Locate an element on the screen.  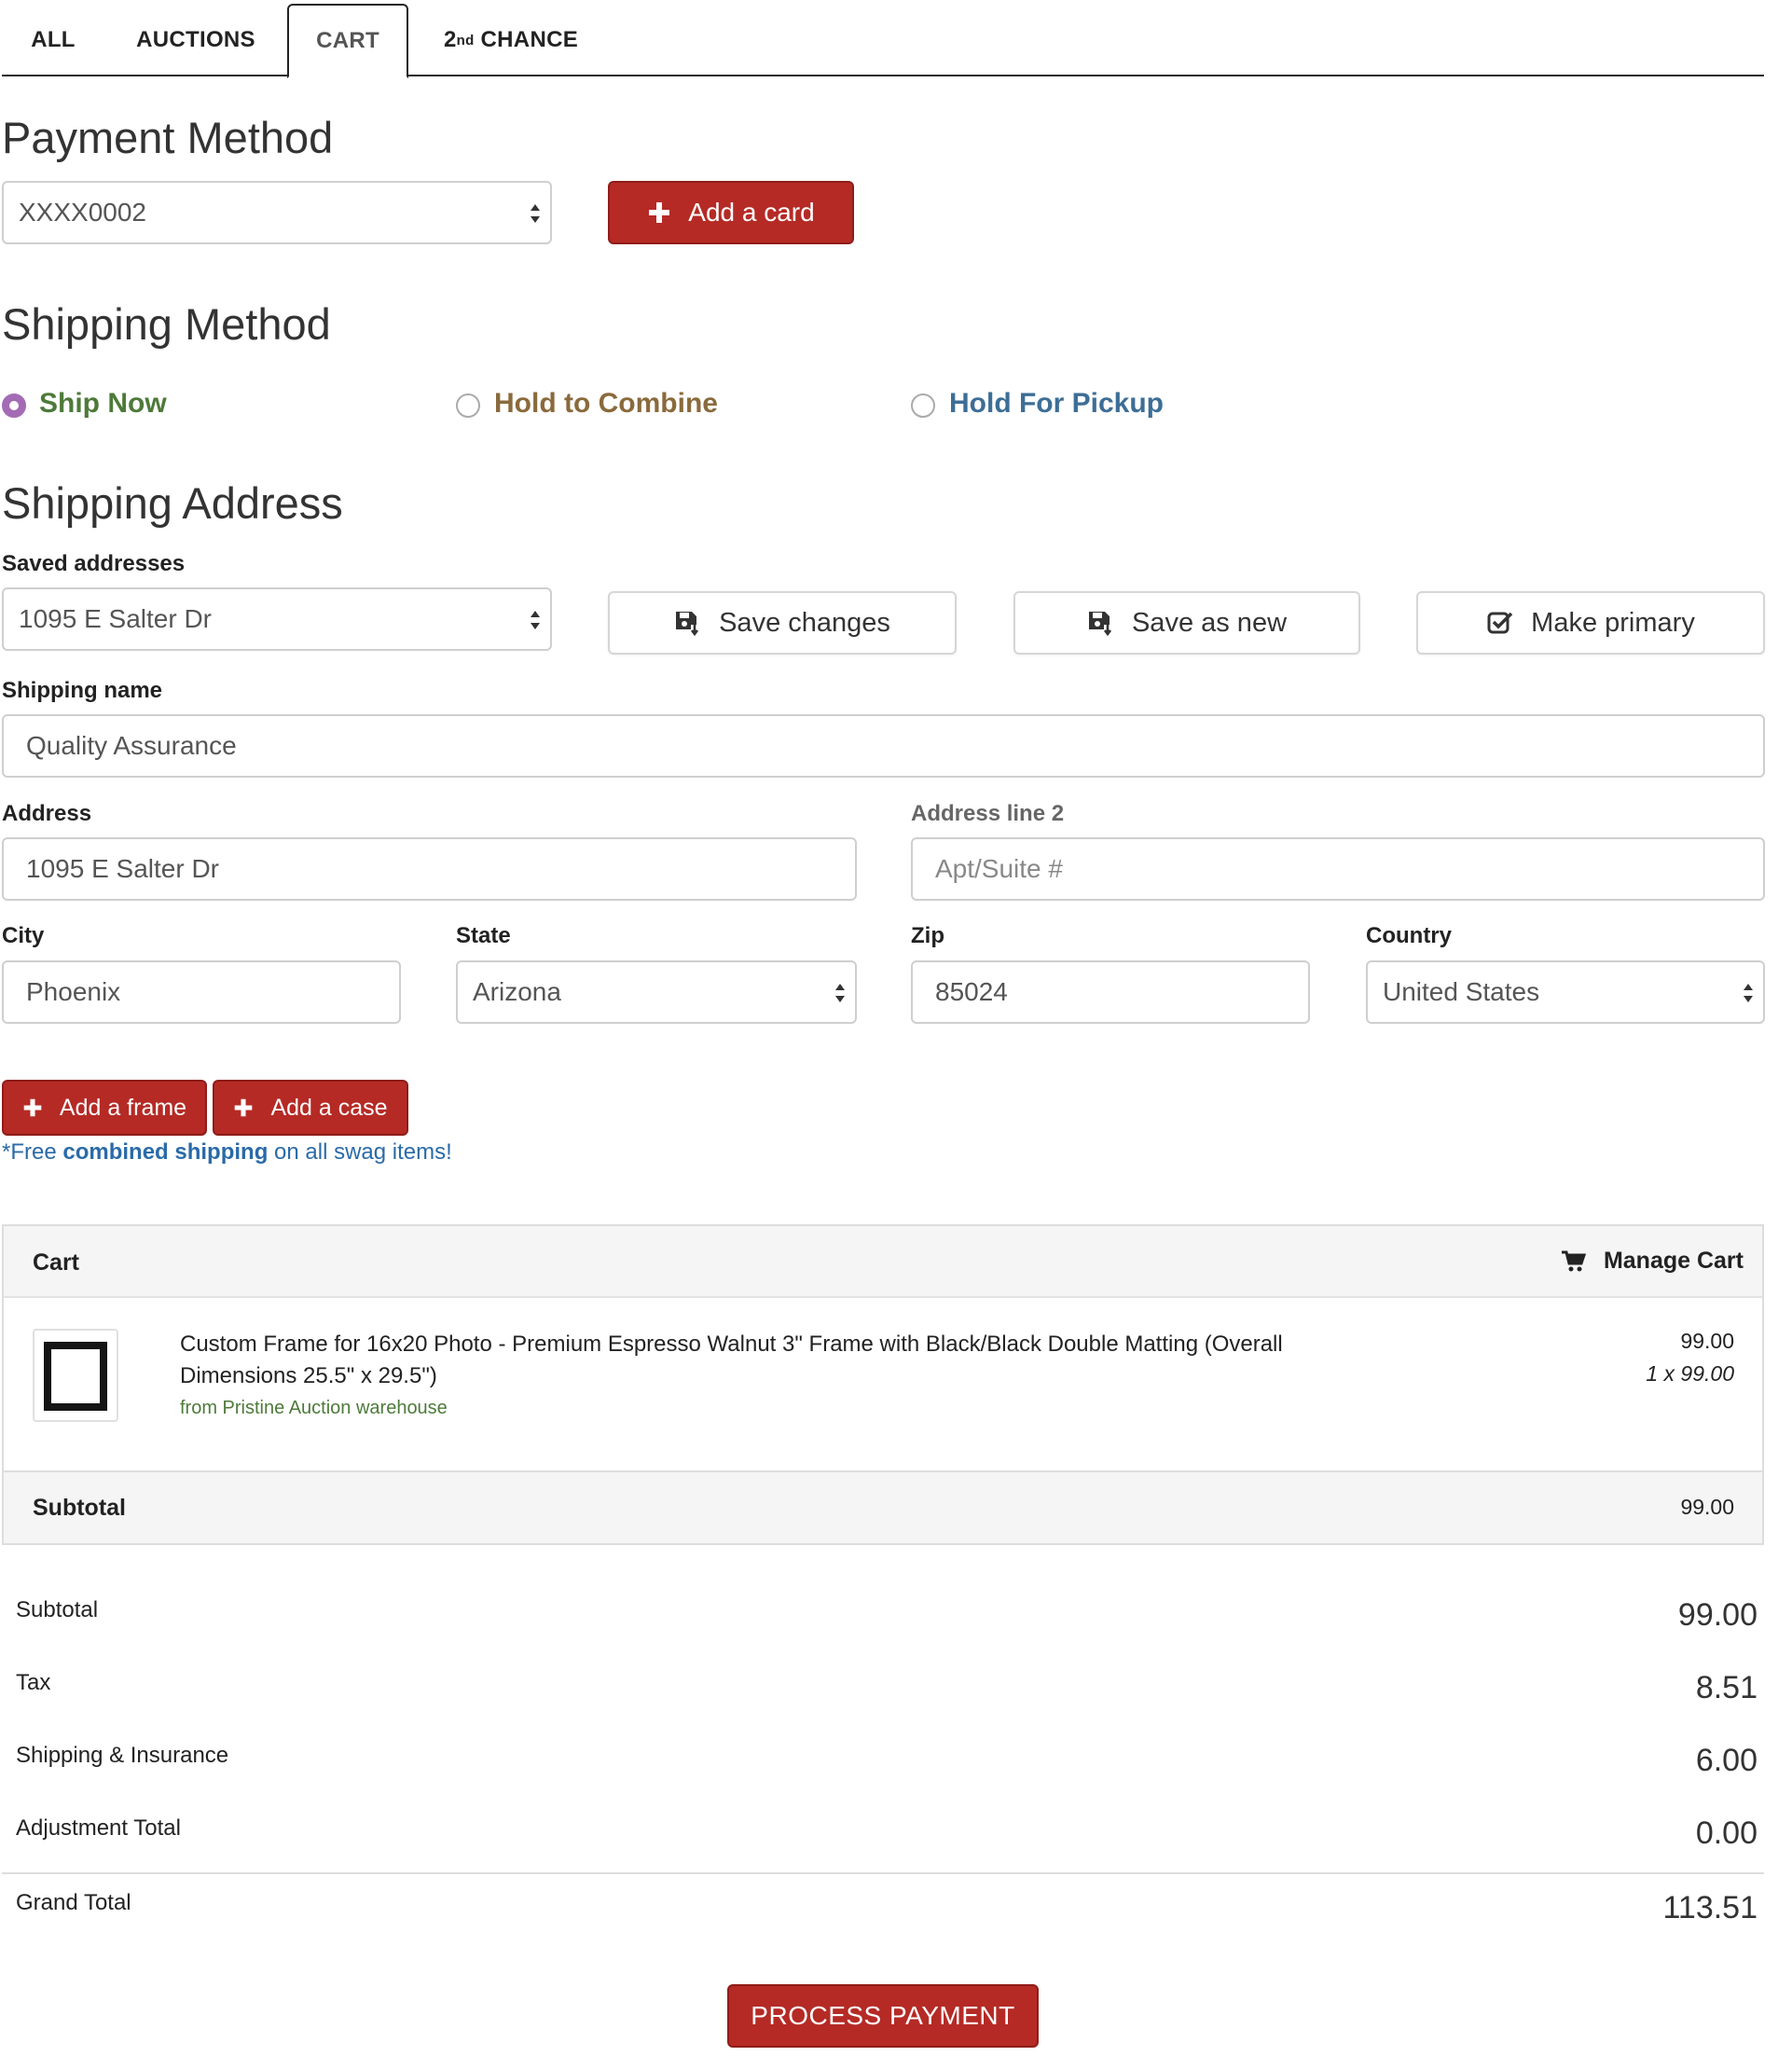
tab-second-chance-num: 2 is located at coordinates (450, 39).